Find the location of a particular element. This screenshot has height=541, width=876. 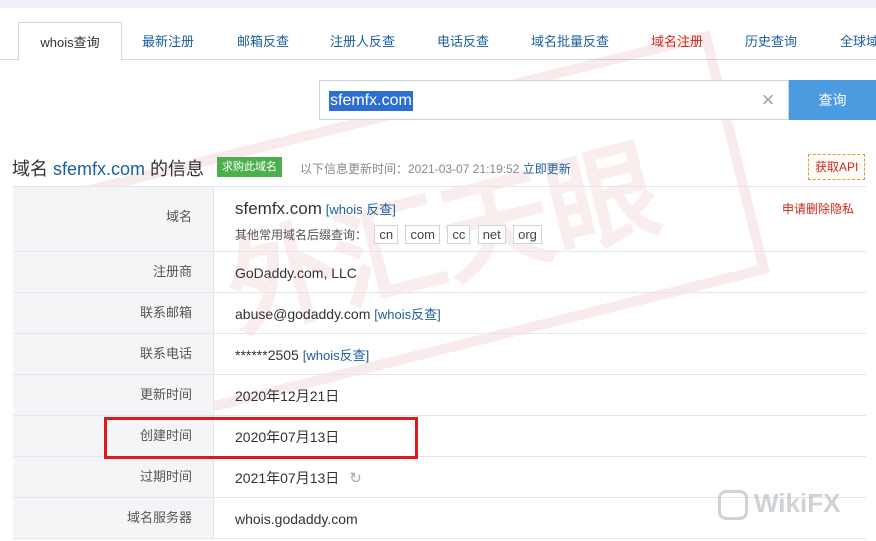

title-suffix: 的信息 is located at coordinates (177, 169).